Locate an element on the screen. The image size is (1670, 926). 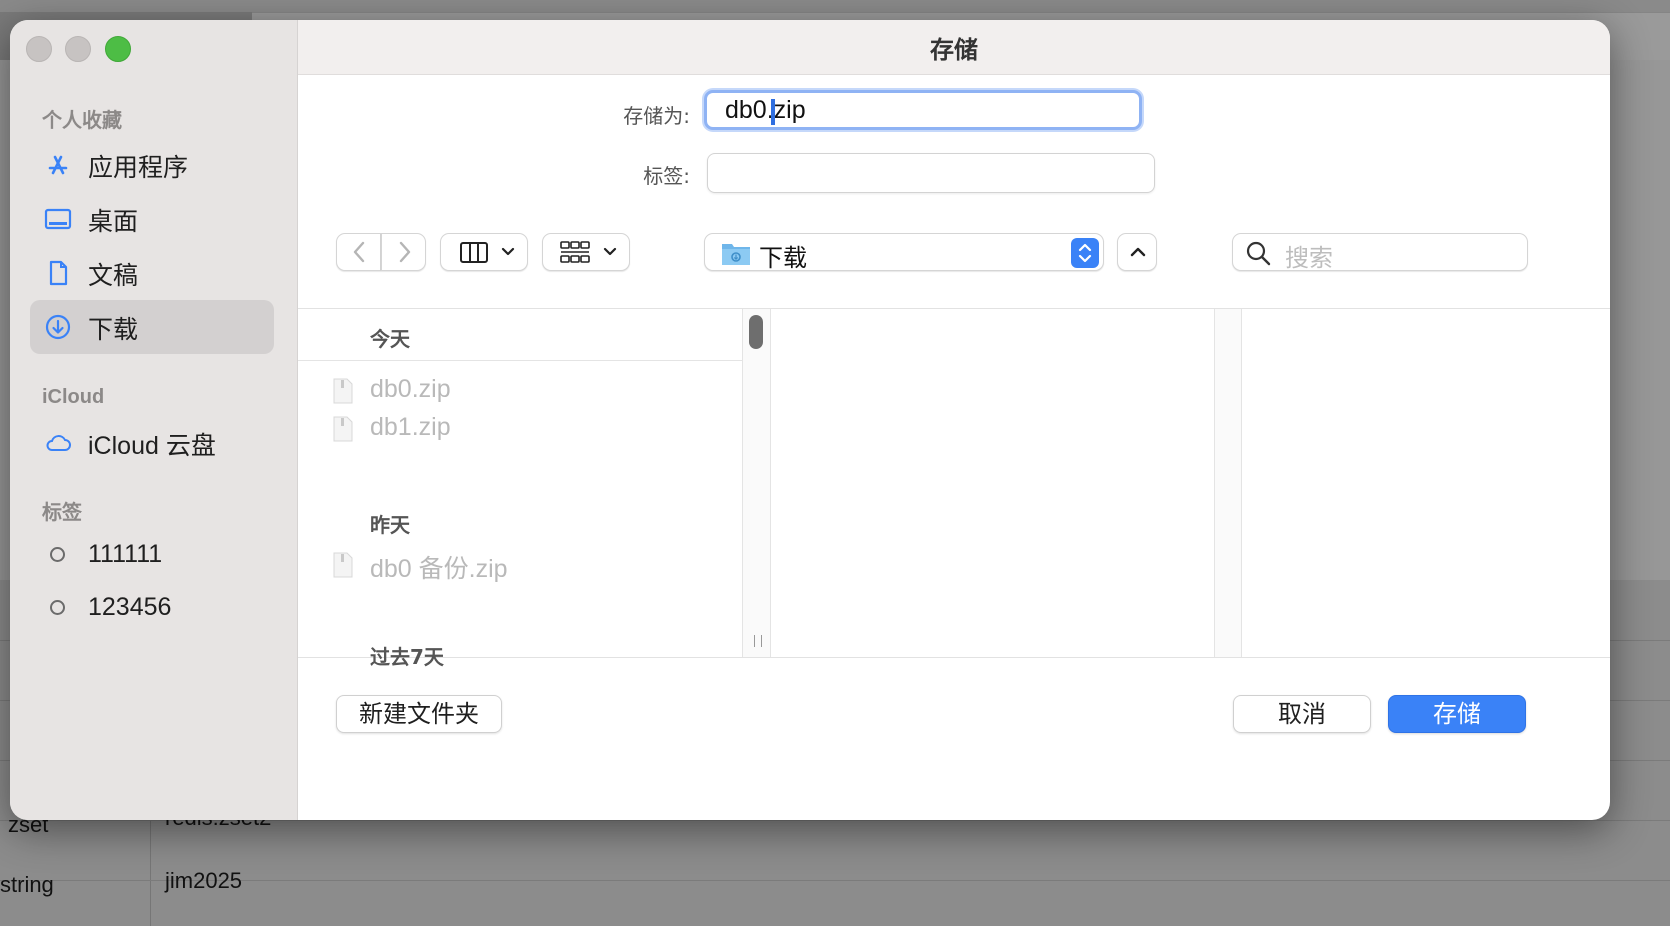
search-placeholder: 搜索 is located at coordinates (1309, 258).